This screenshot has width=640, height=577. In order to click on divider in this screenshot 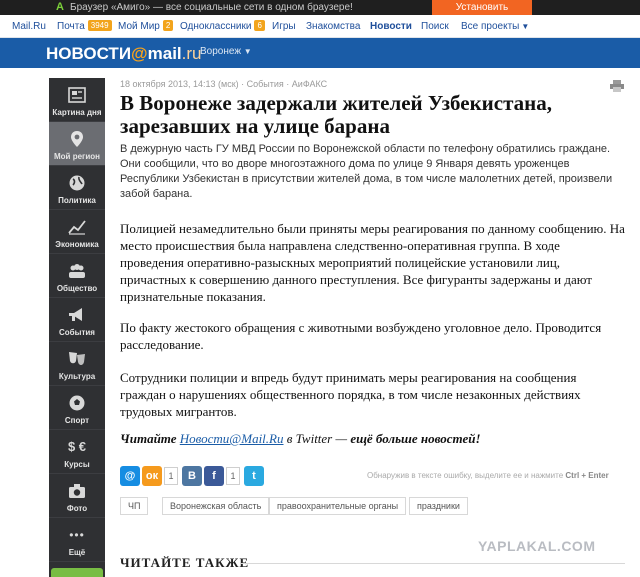, I will do `click(432, 563)`.